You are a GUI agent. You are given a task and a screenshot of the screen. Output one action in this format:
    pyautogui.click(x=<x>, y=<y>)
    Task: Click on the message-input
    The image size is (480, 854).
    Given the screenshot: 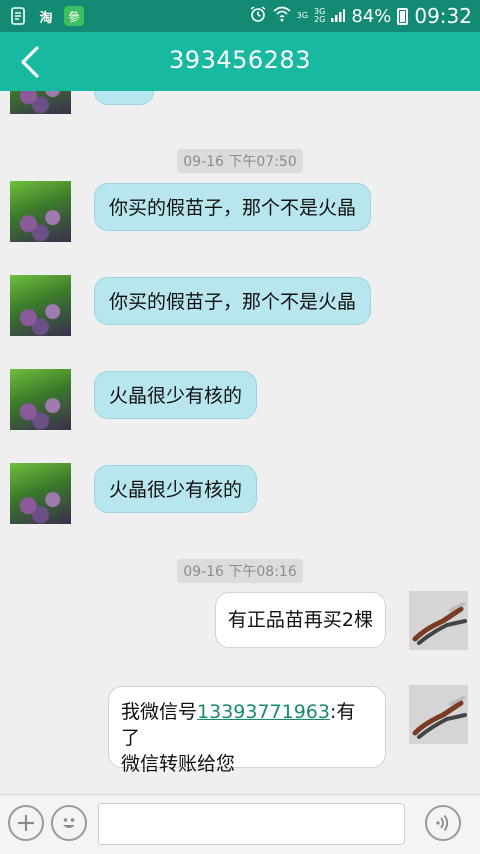 What is the action you would take?
    pyautogui.click(x=251, y=824)
    